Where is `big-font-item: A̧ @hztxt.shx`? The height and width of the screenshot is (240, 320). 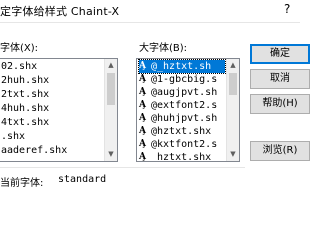 big-font-item: A̧ @hztxt.shx is located at coordinates (175, 131).